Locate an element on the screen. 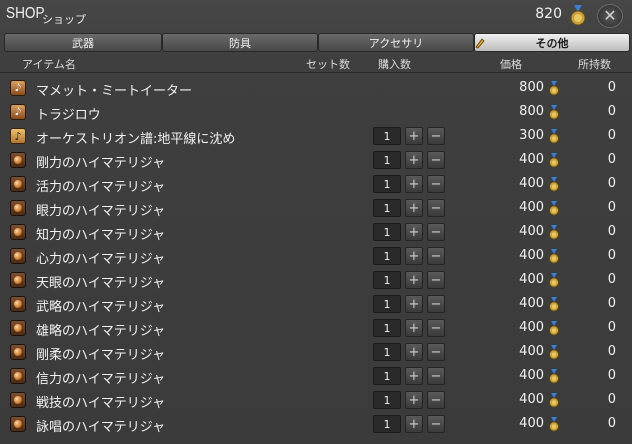 The height and width of the screenshot is (444, 632). close-icon: ✕ is located at coordinates (610, 15).